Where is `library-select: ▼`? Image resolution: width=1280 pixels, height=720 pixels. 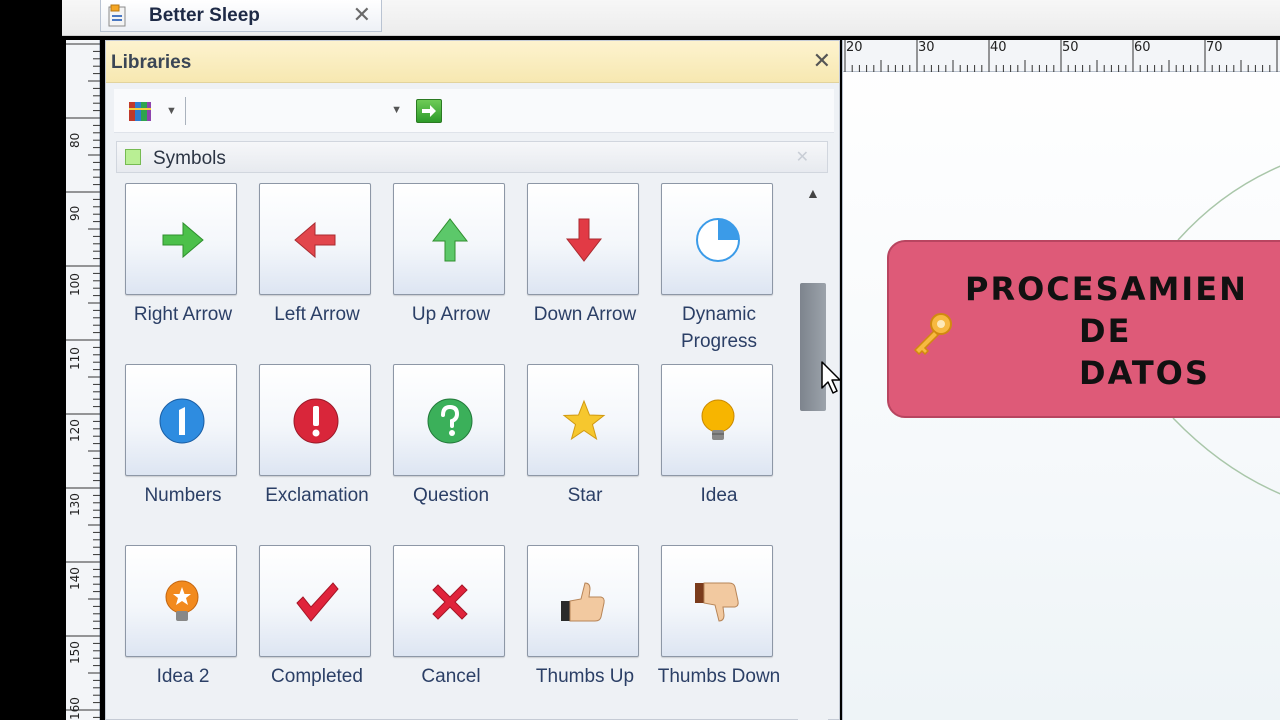
library-select: ▼ is located at coordinates (300, 111).